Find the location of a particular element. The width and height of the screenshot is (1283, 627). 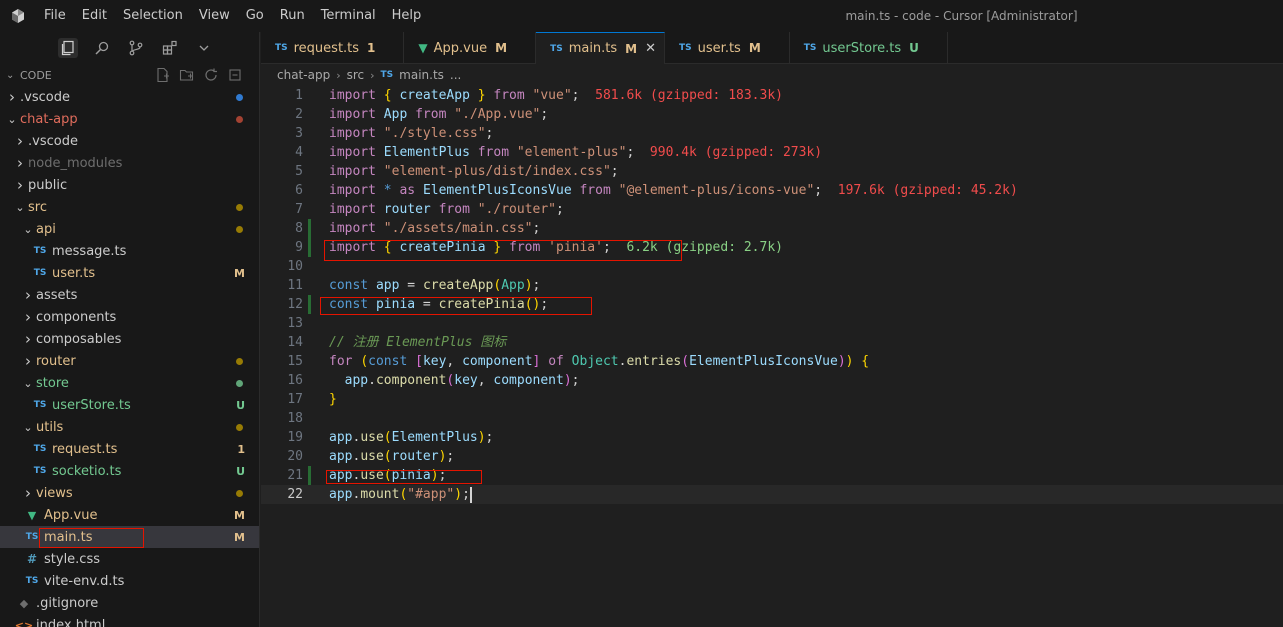

file-item: <> index.html is located at coordinates (129, 620).